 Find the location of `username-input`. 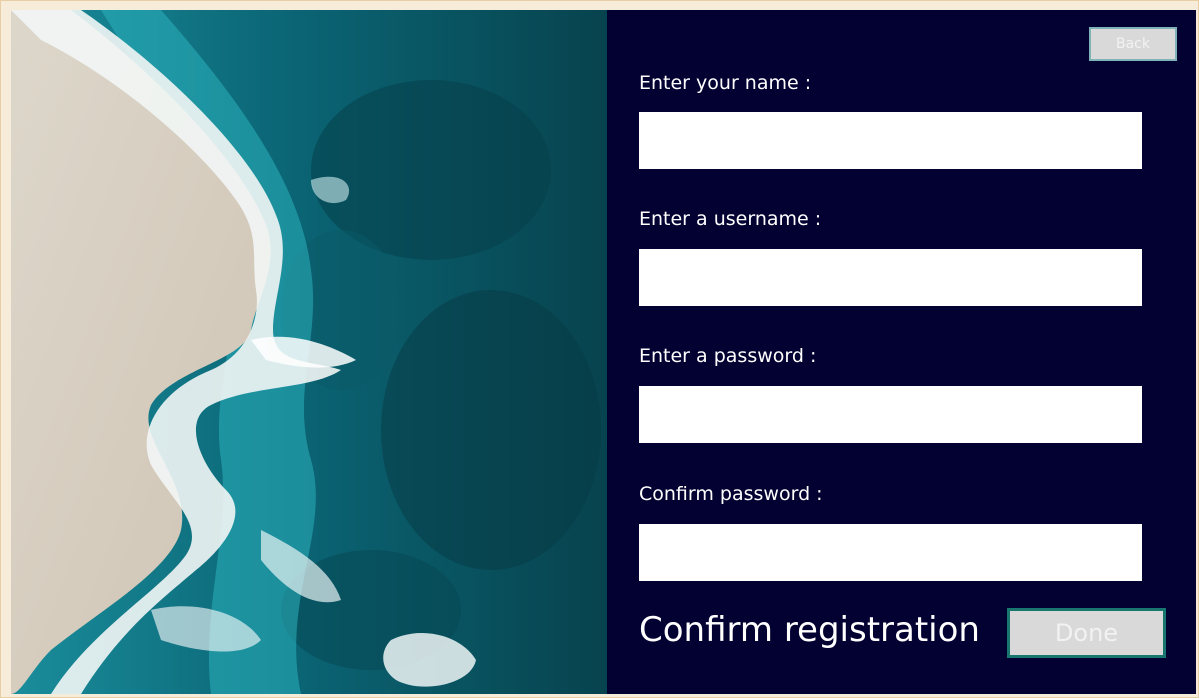

username-input is located at coordinates (890, 277).